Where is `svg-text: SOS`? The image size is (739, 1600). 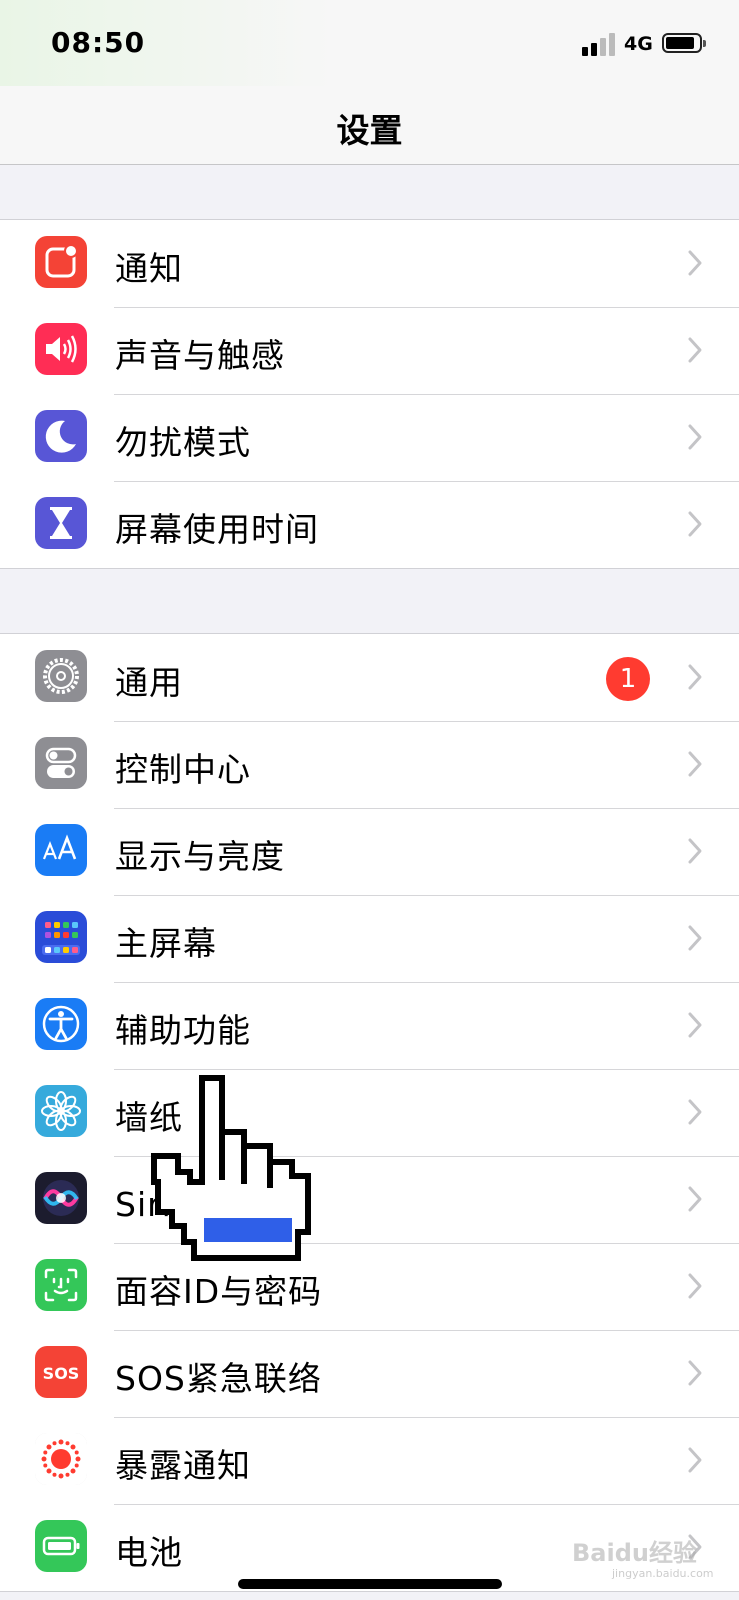 svg-text: SOS is located at coordinates (61, 1373).